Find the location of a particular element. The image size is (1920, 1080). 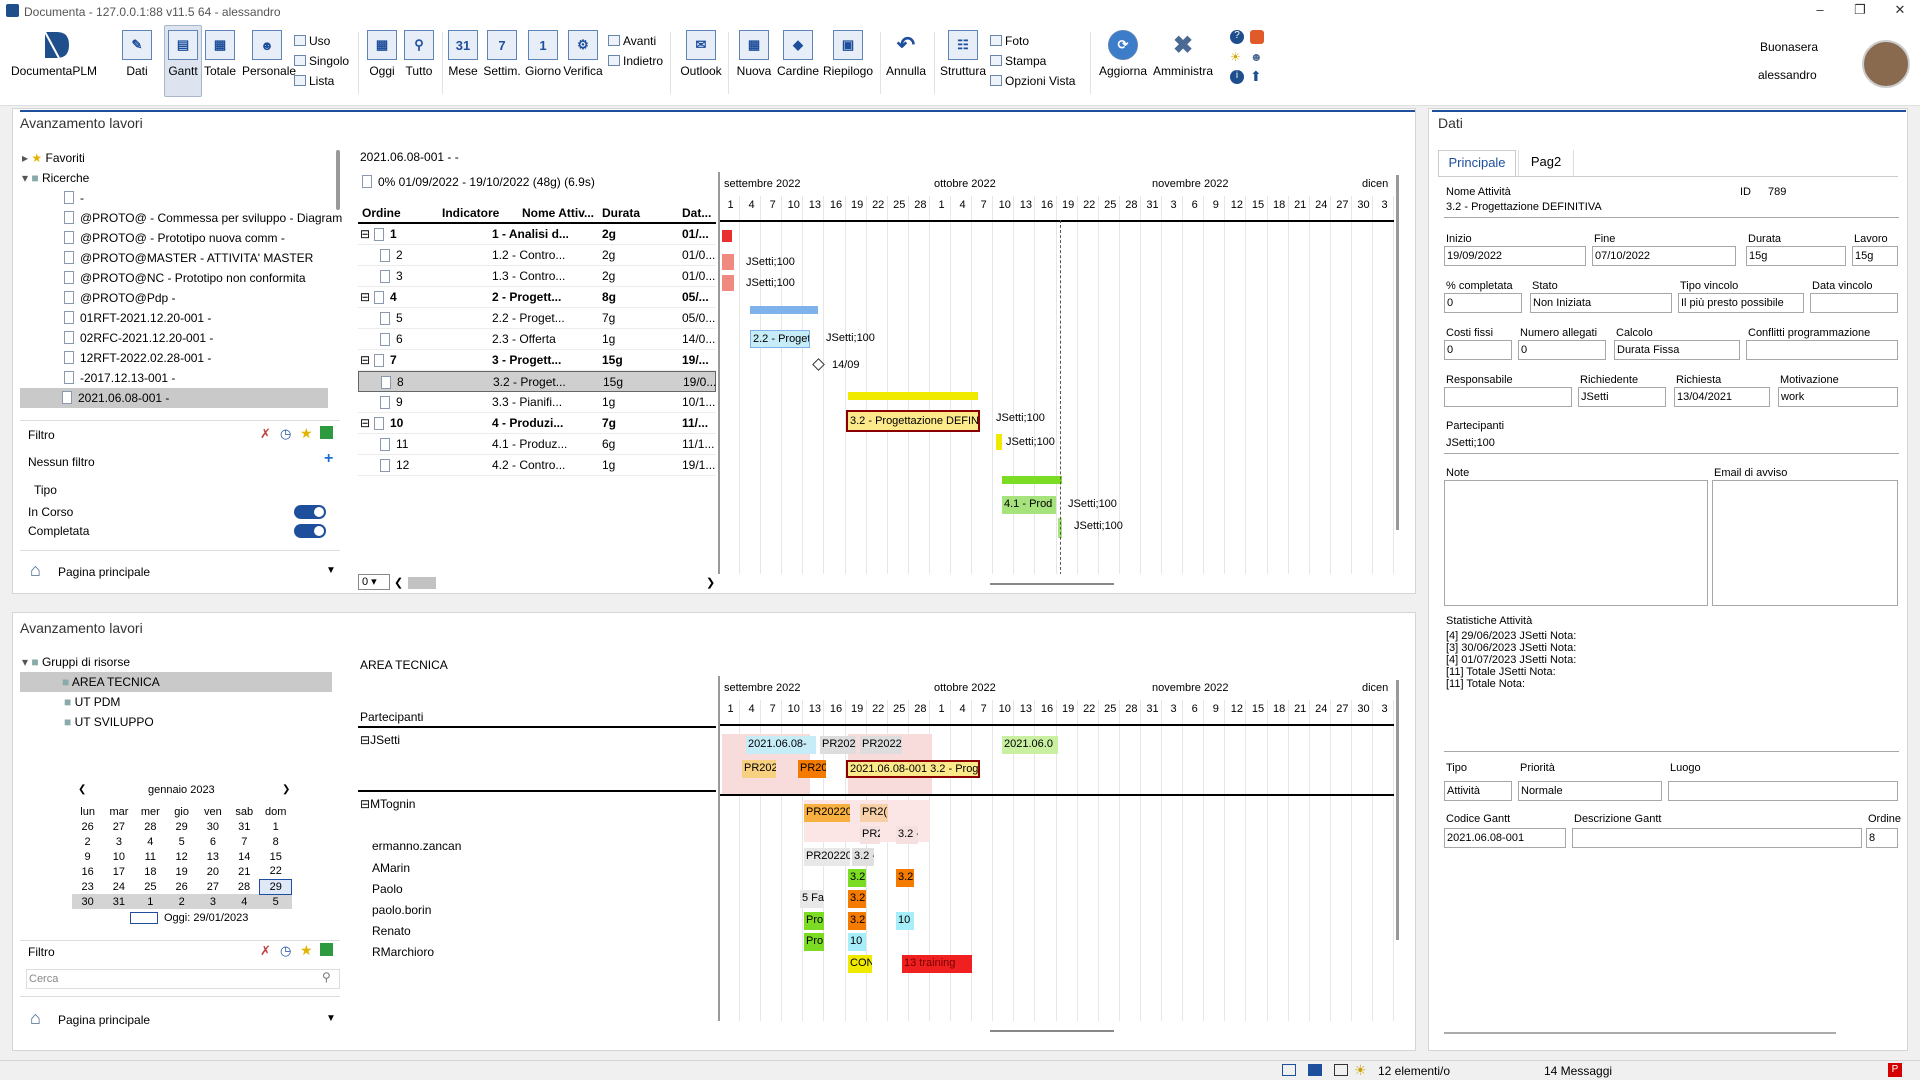

users-icon: ☻ is located at coordinates (1257, 57).